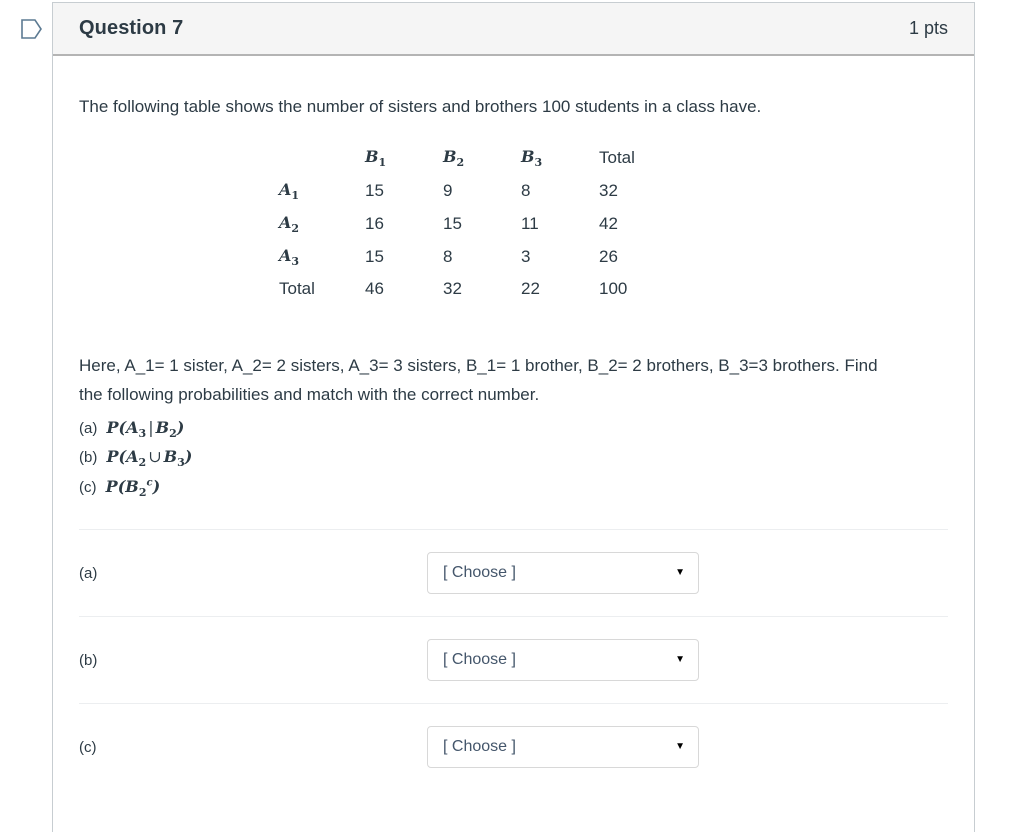 The image size is (1024, 832). I want to click on flag-icon, so click(31, 29).